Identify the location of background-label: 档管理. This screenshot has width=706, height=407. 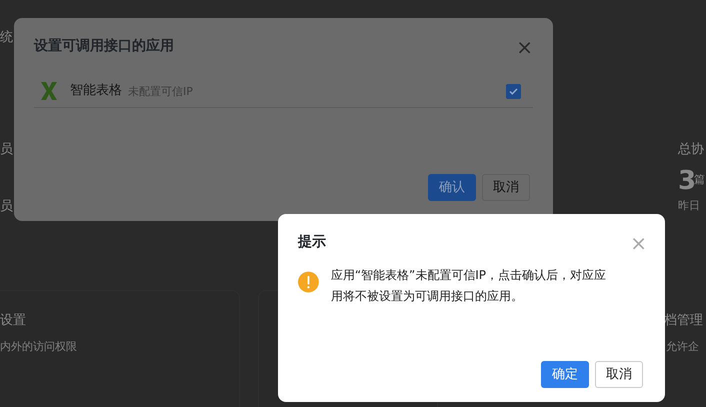
(683, 321).